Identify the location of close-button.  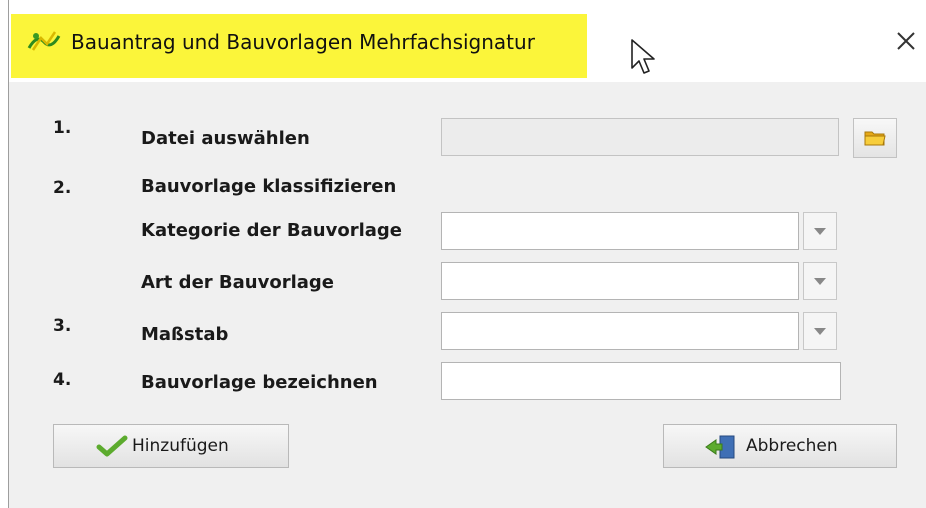
(906, 41).